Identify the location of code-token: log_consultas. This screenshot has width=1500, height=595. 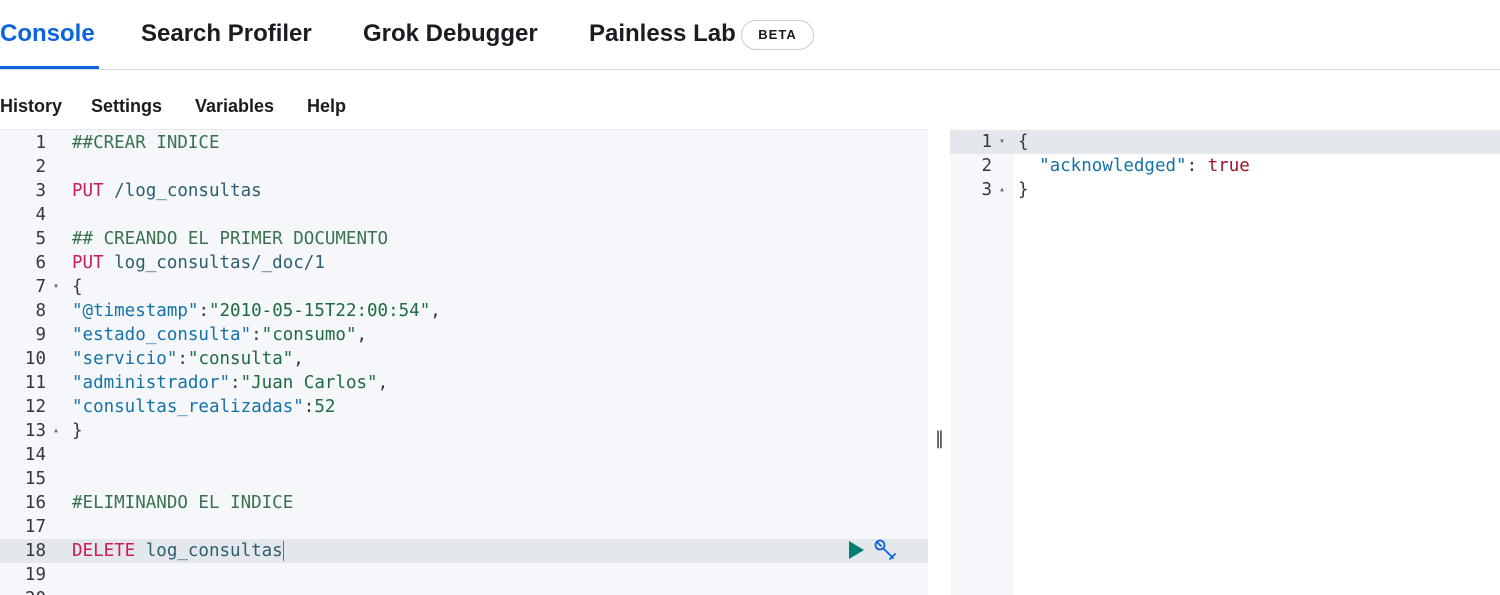
(209, 551).